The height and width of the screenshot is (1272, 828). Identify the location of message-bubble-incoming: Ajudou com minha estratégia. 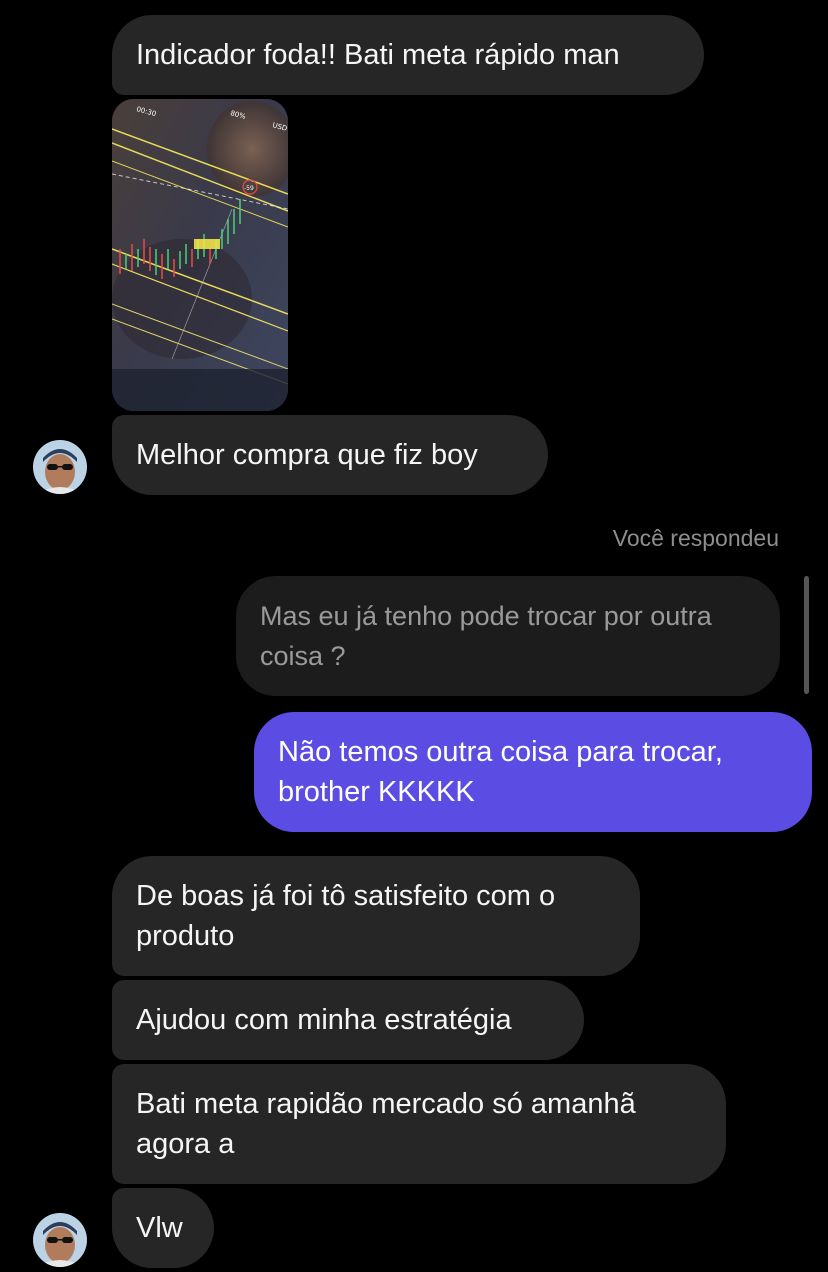
(348, 1020).